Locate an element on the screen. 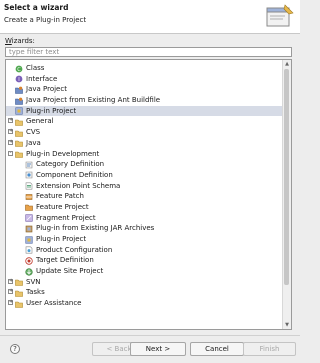  class-icon: C is located at coordinates (19, 69).